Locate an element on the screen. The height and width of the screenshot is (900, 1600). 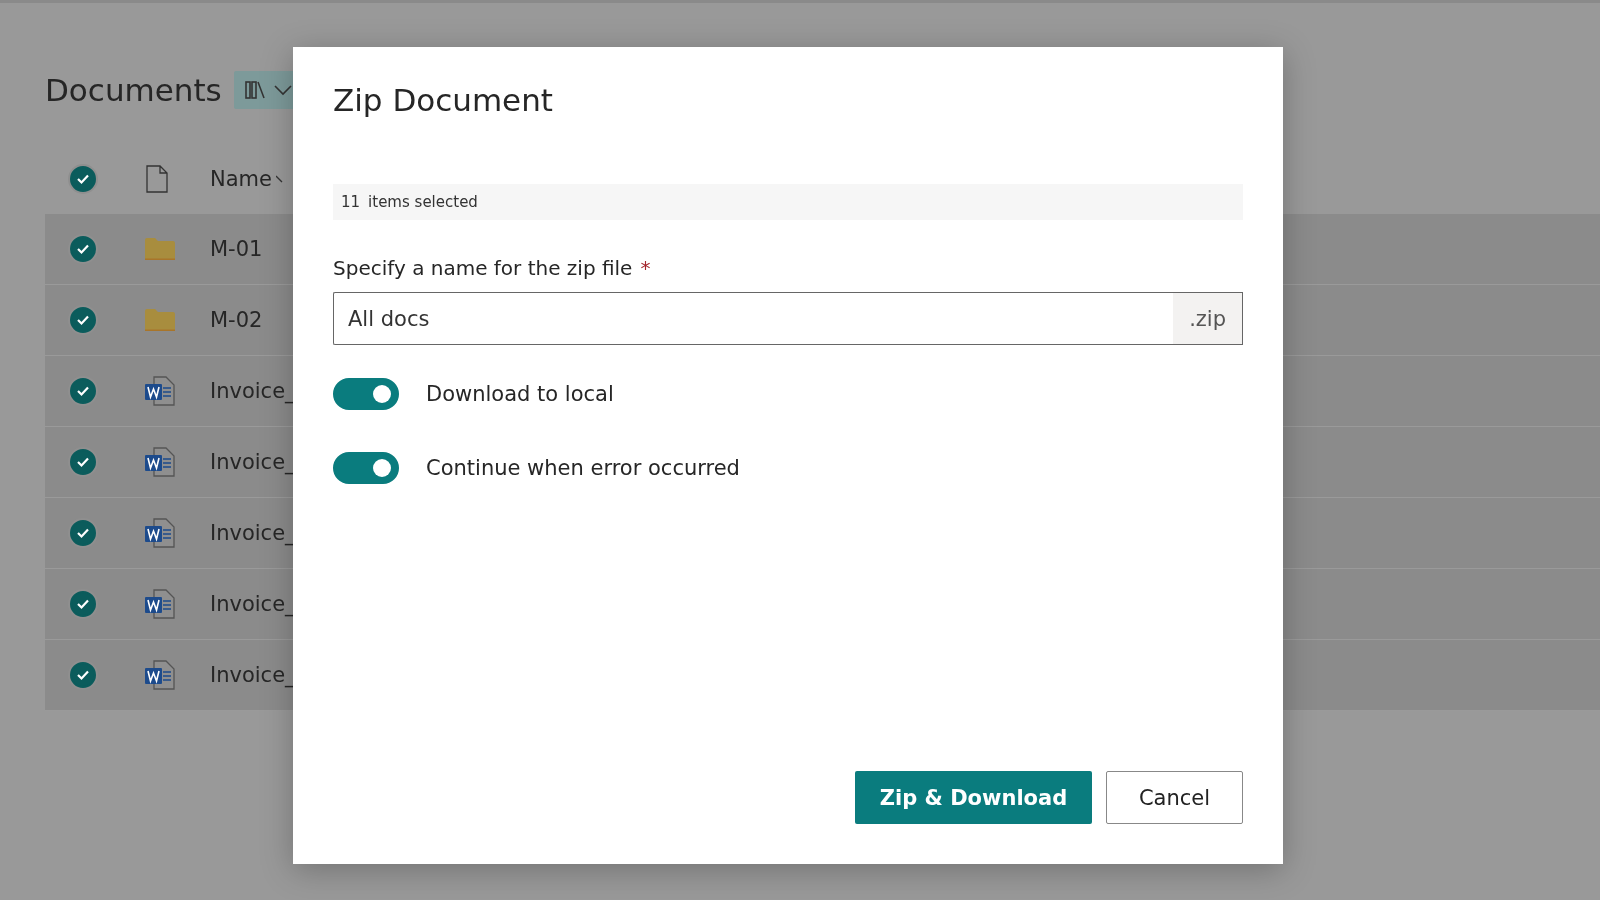
library-title: Documents is located at coordinates (133, 90).